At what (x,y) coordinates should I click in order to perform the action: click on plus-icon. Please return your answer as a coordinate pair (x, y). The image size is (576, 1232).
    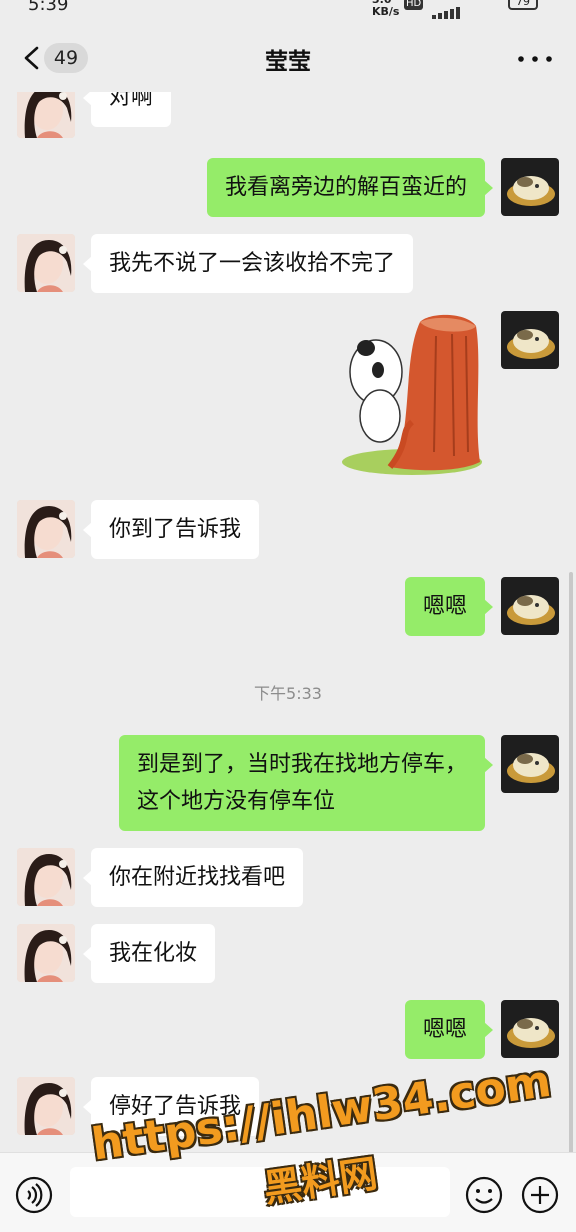
    Looking at the image, I should click on (540, 1195).